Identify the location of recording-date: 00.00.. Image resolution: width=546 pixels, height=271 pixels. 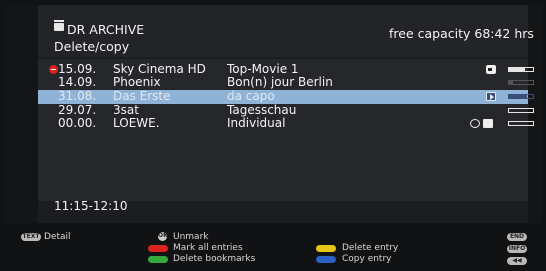
(77, 123).